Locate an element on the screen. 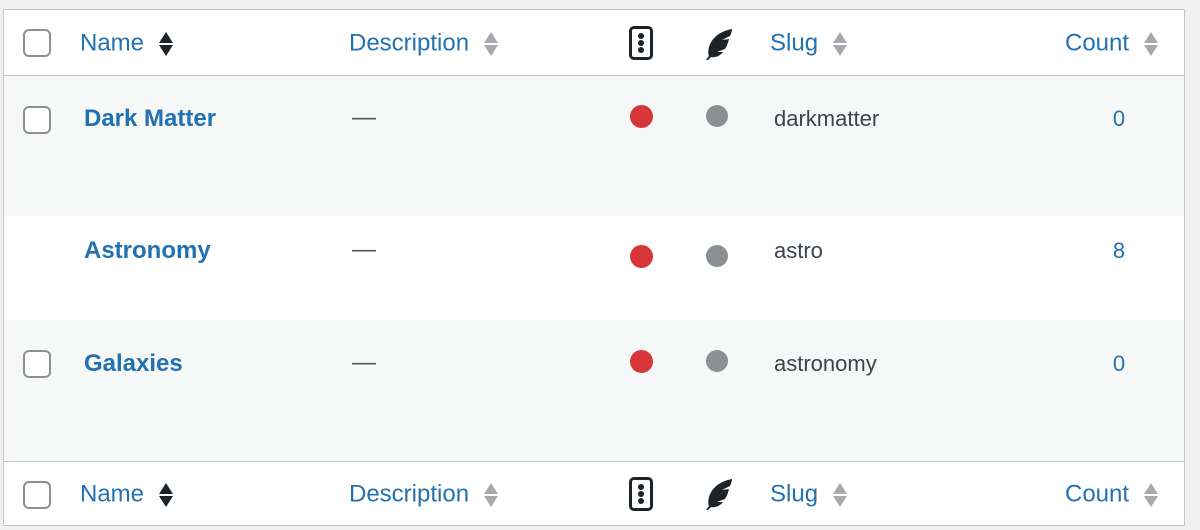 The width and height of the screenshot is (1200, 530). term-name-link: Astronomy is located at coordinates (147, 251).